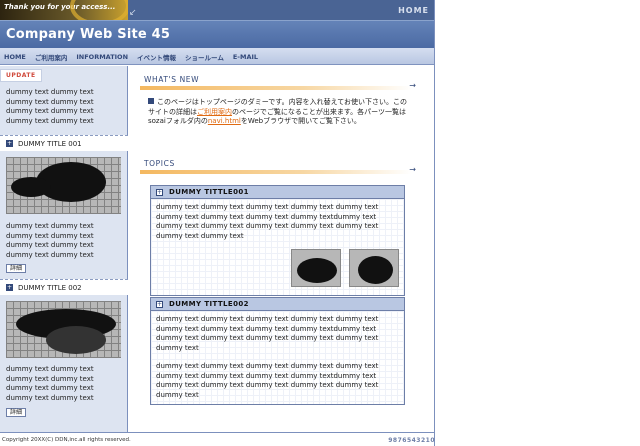  I want to click on topic-1-title: DUMMY TITTLE001, so click(209, 192).